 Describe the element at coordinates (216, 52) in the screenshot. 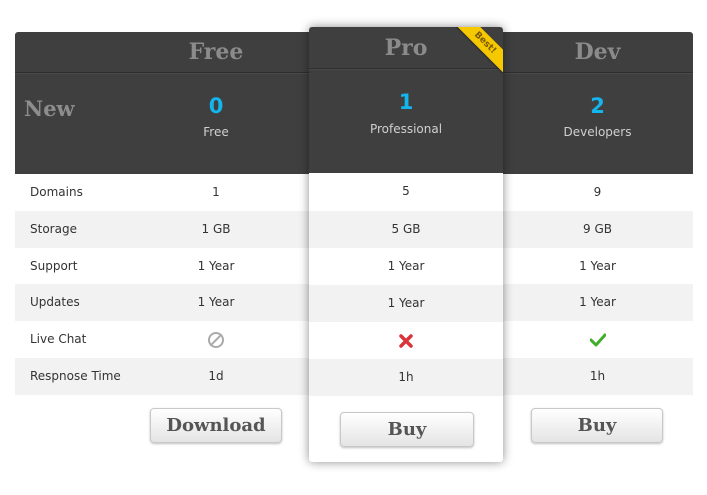

I see `plan-name-free: Free` at that location.